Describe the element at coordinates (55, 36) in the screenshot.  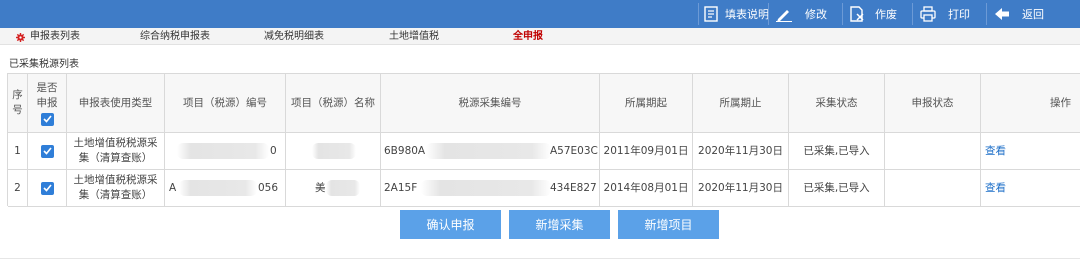
I see `tab-declaration-list: 申报表列表` at that location.